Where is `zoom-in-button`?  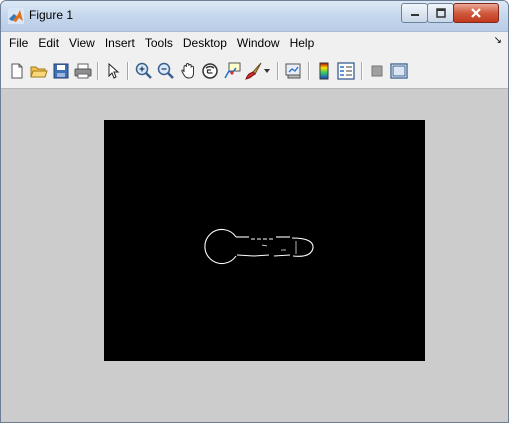 zoom-in-button is located at coordinates (144, 71).